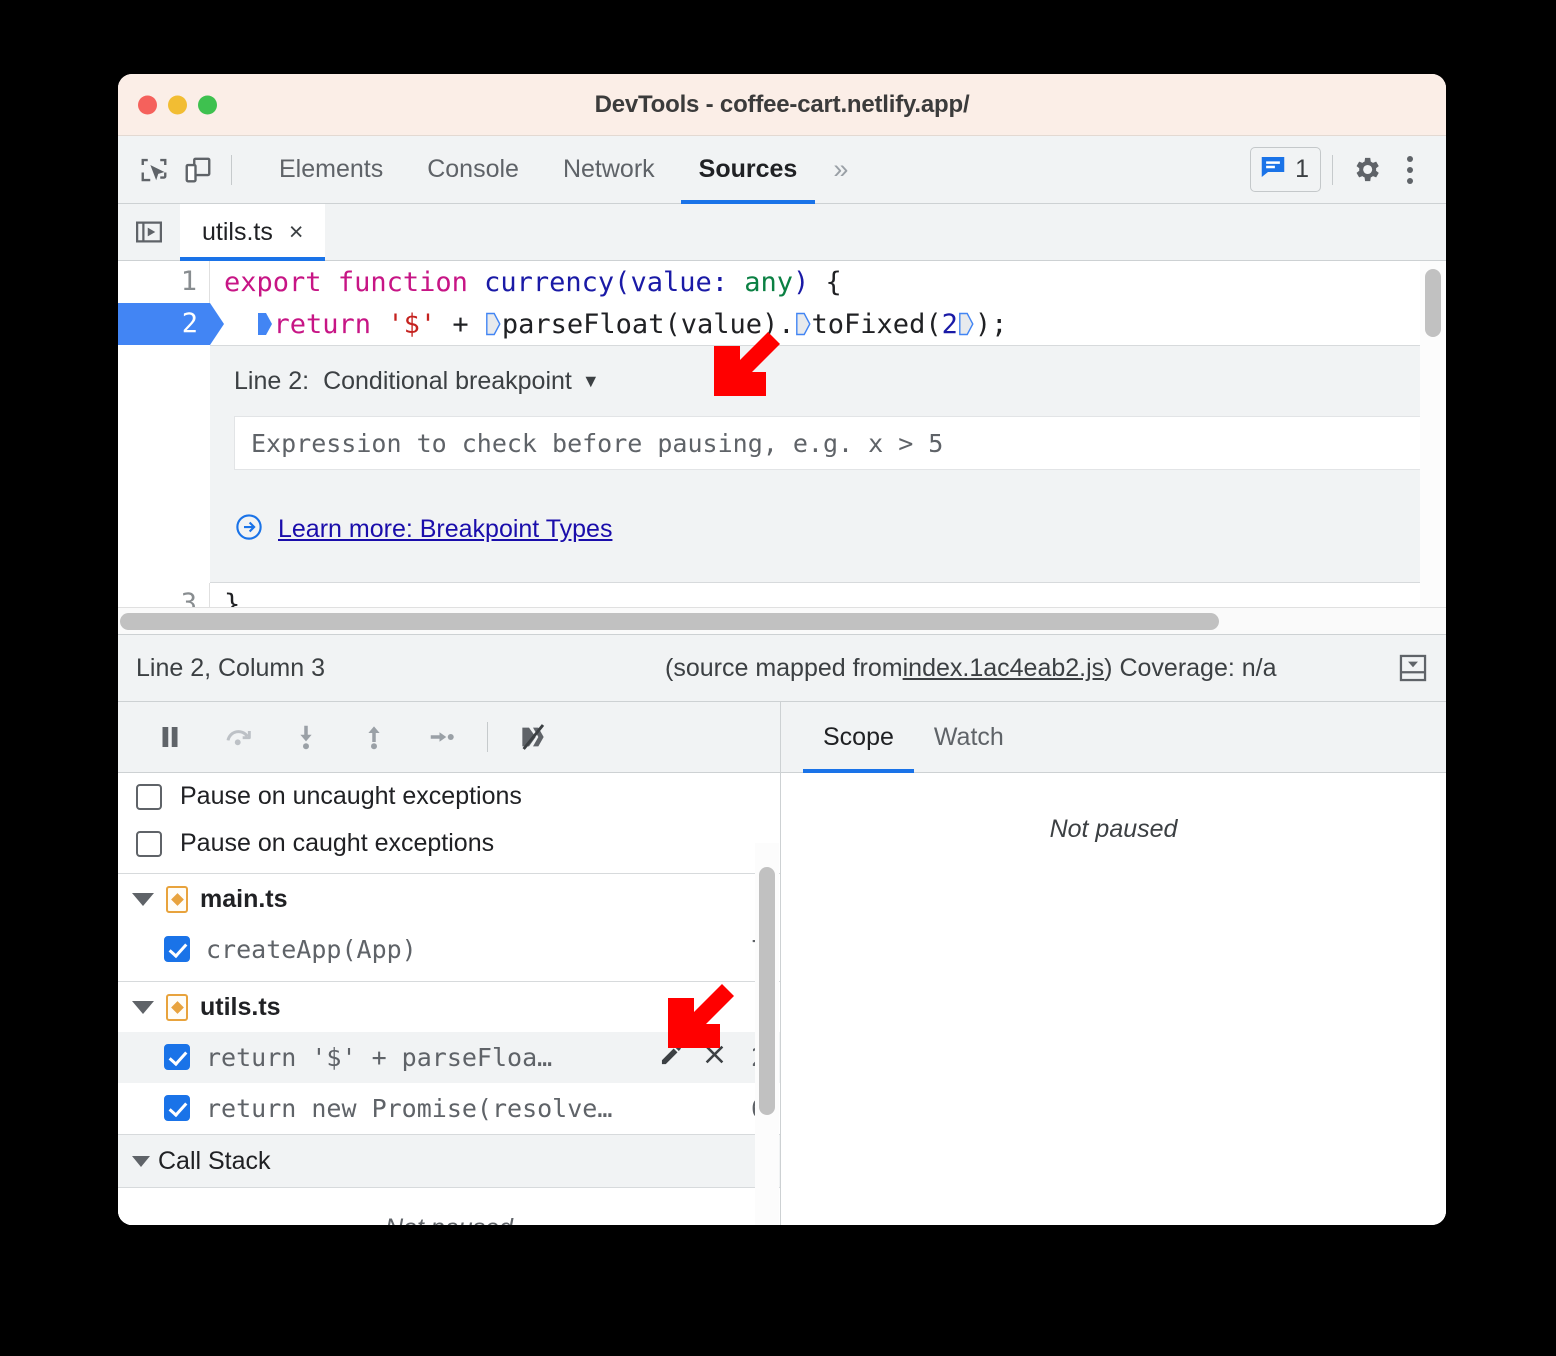 This screenshot has width=1556, height=1356. I want to click on learn-more-link-row: Learn more: Breakpoint Types, so click(828, 529).